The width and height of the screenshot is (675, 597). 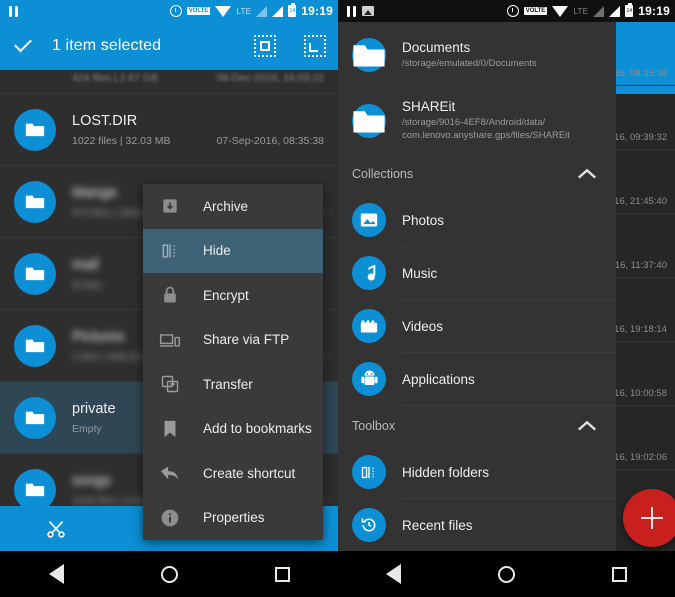 What do you see at coordinates (369, 472) in the screenshot?
I see `hidden-folders-icon` at bounding box center [369, 472].